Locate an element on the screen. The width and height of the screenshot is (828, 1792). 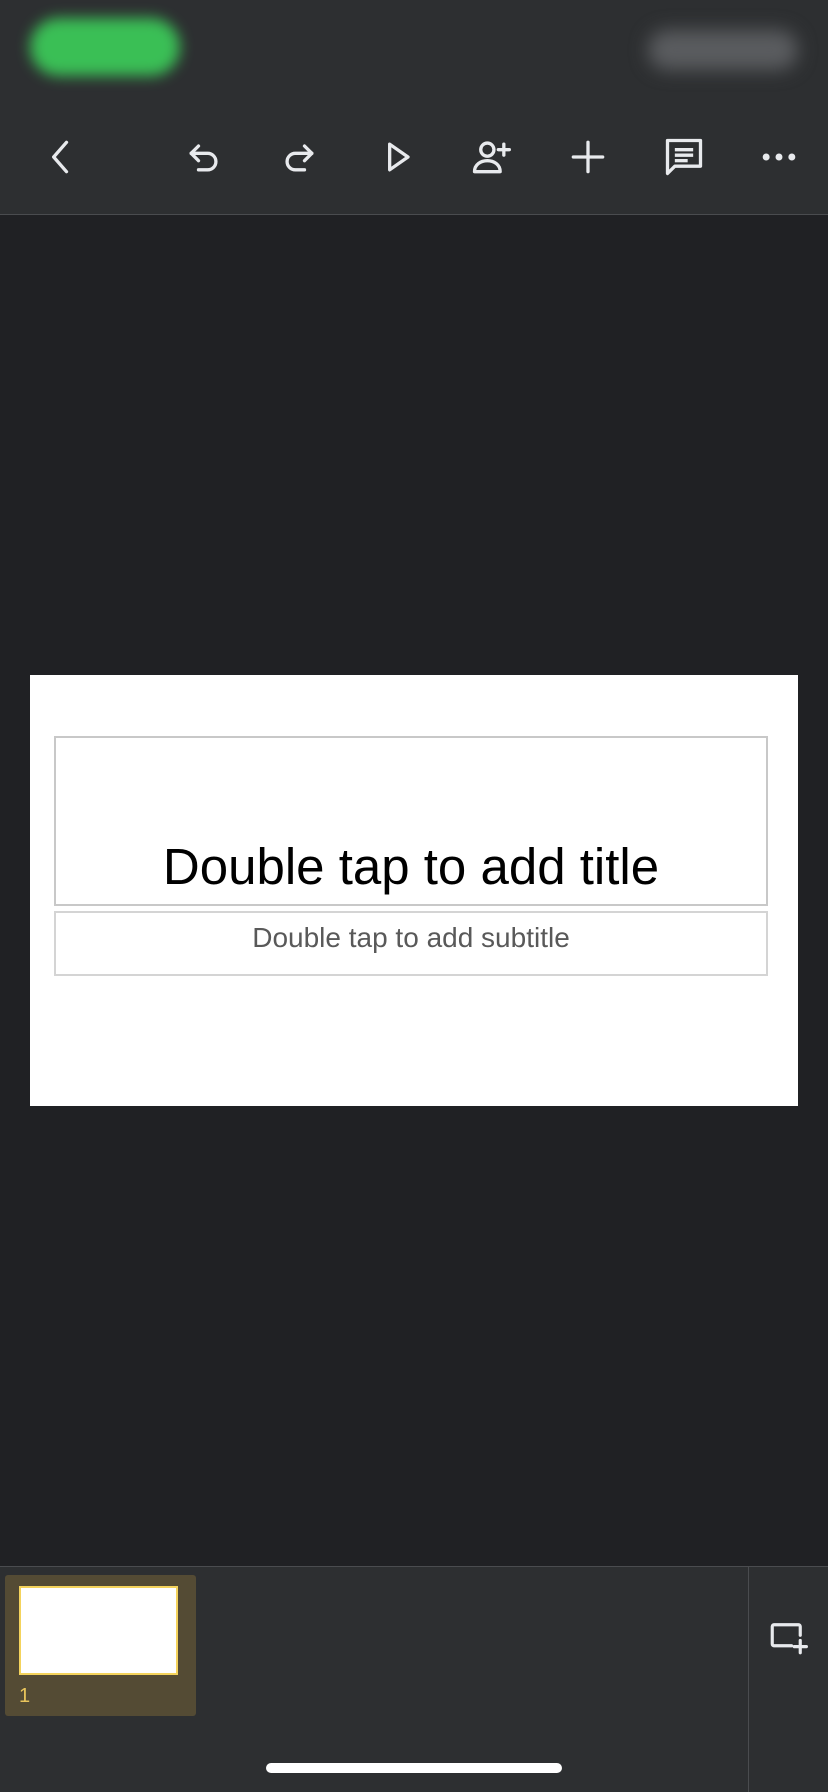
top-toolbar is located at coordinates (414, 157).